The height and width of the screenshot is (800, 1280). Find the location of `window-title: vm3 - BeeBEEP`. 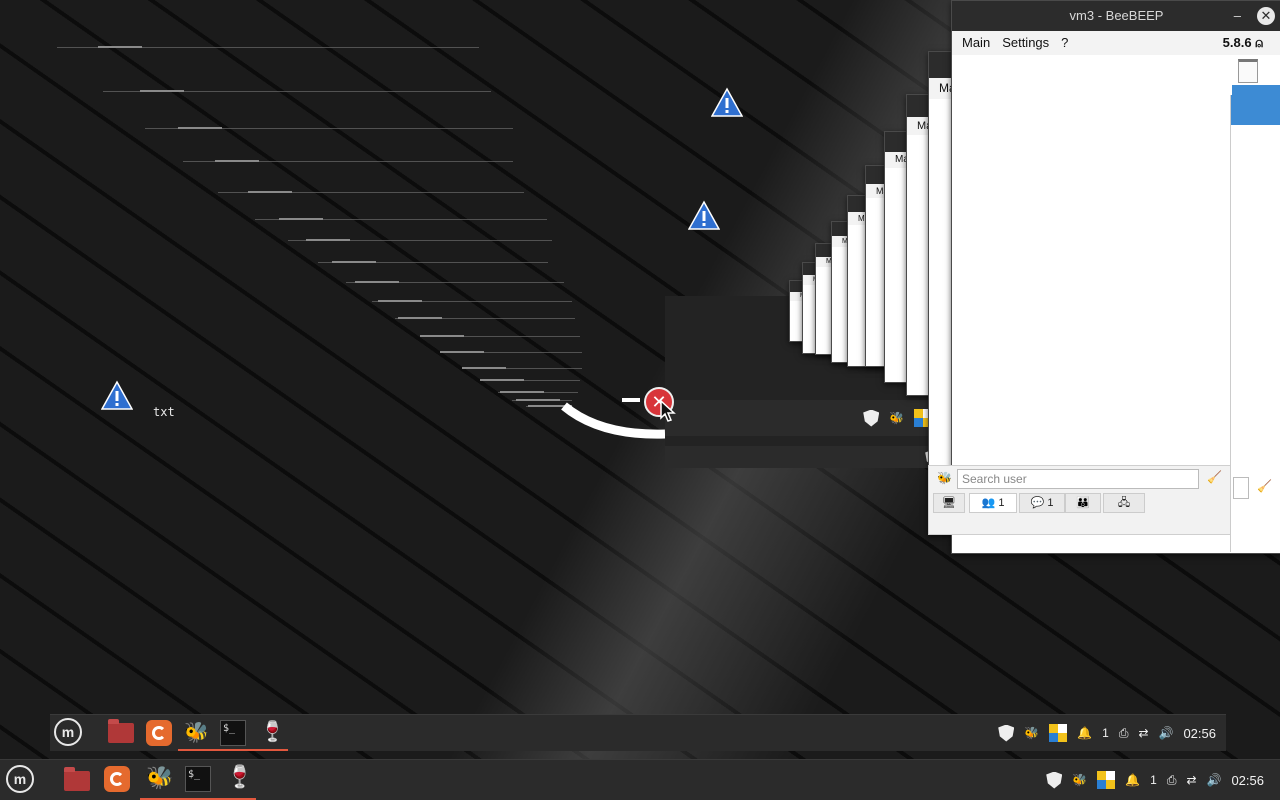

window-title: vm3 - BeeBEEP is located at coordinates (1116, 15).